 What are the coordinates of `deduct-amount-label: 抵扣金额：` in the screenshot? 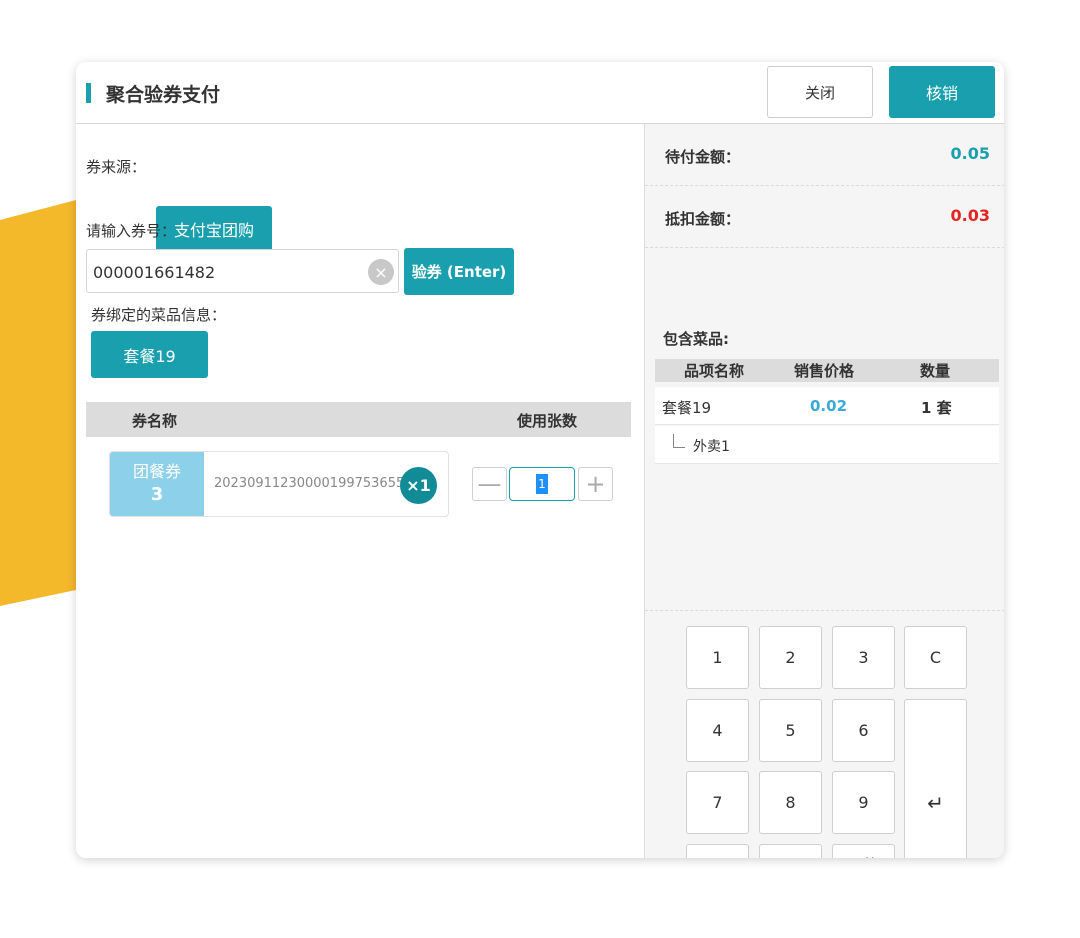 It's located at (703, 219).